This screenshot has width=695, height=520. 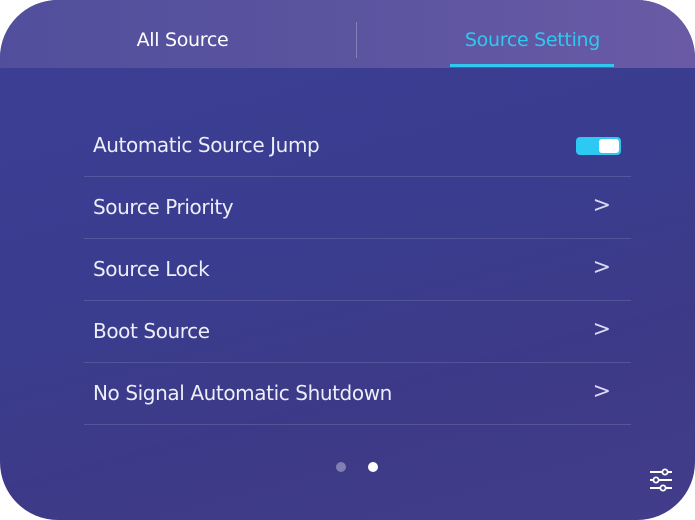 What do you see at coordinates (609, 146) in the screenshot?
I see `toggle-knob` at bounding box center [609, 146].